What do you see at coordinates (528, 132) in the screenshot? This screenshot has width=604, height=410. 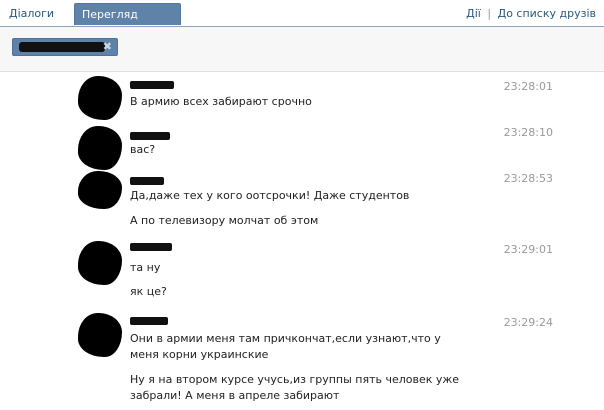 I see `message-time: 23:28:10` at bounding box center [528, 132].